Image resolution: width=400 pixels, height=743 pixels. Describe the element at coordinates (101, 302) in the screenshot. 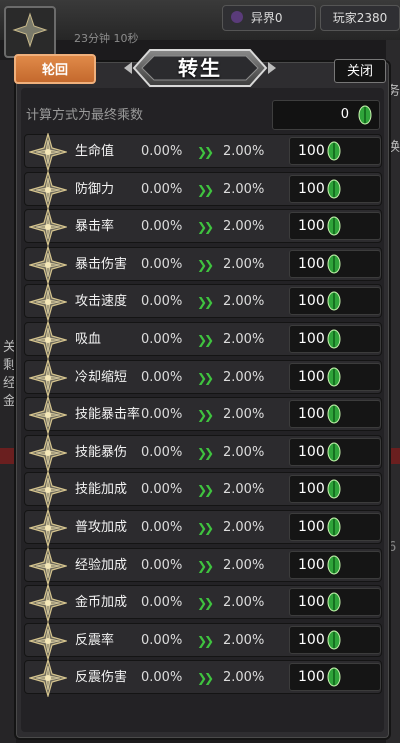

I see `stat-name: 攻击速度` at that location.